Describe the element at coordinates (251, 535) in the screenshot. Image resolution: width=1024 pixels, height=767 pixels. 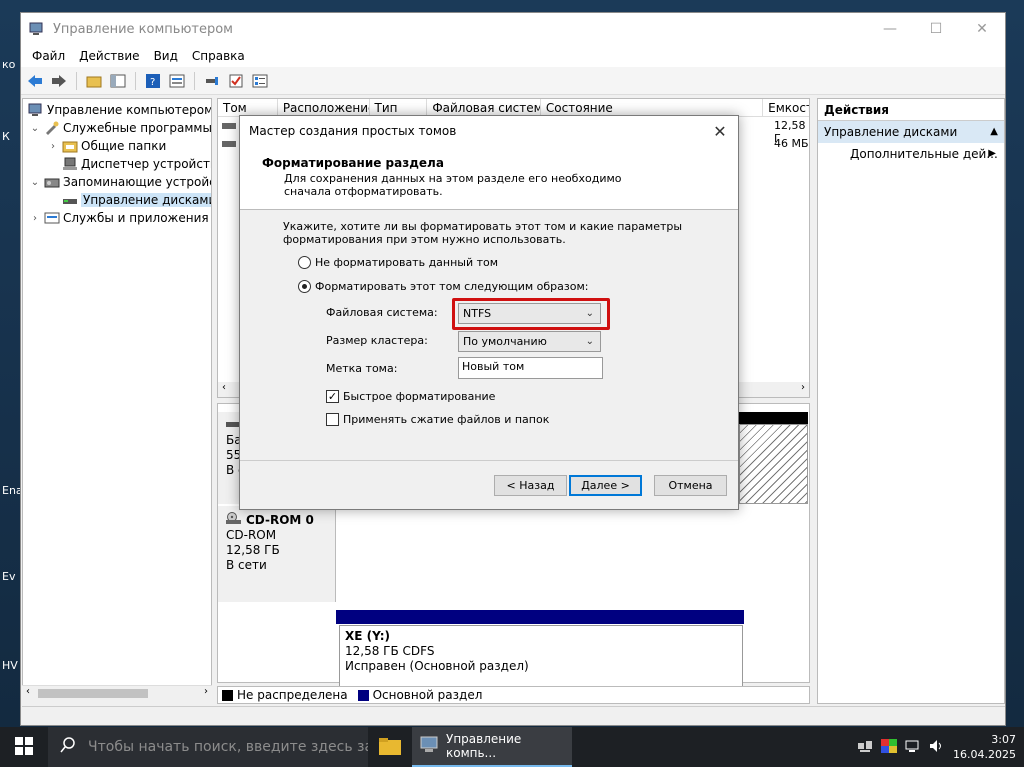
I see `cdrom-type: CD-ROM` at that location.